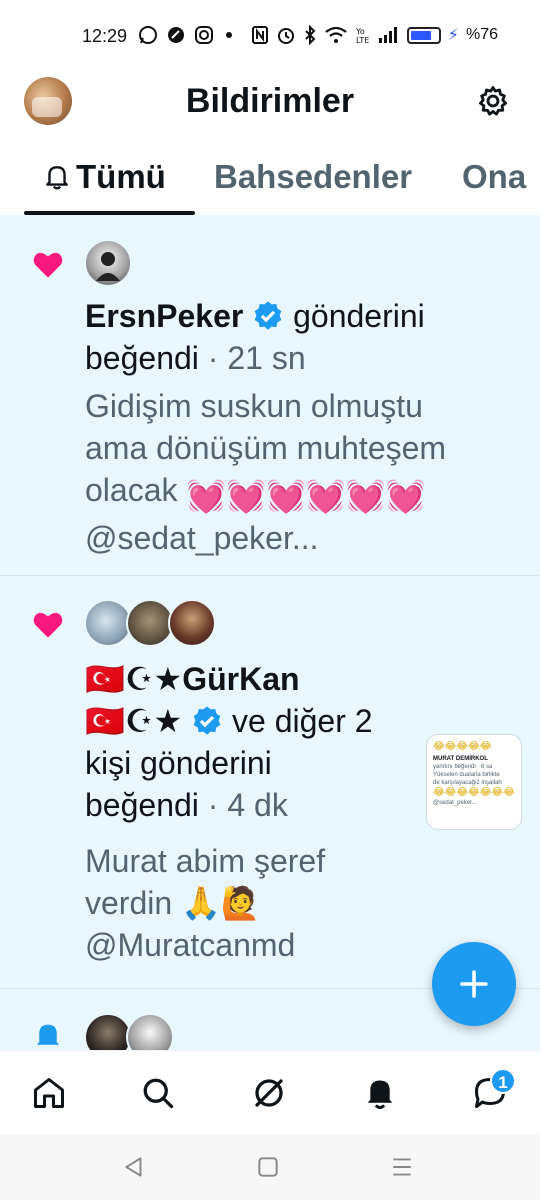  I want to click on tab-mentions: Bahsedenler, so click(313, 177).